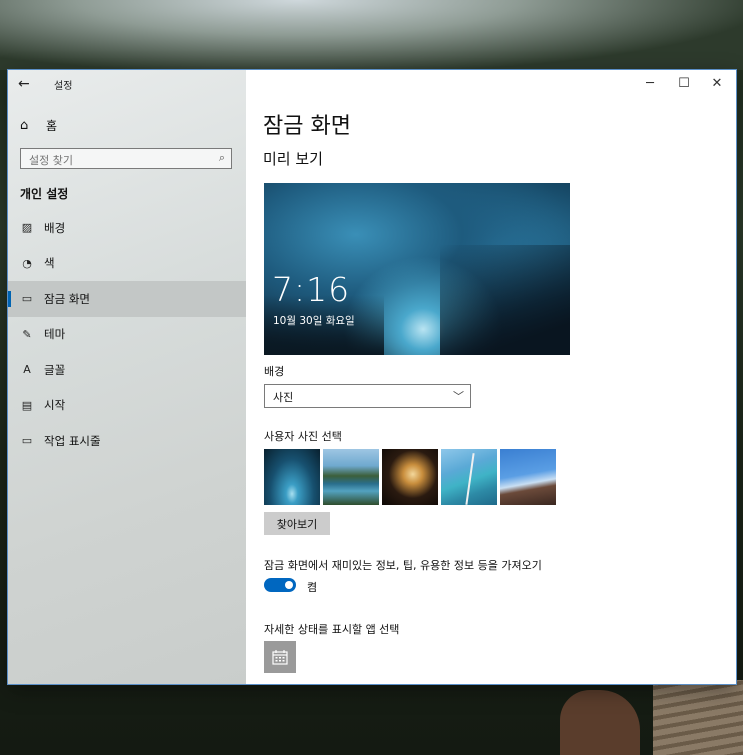 Image resolution: width=743 pixels, height=755 pixels. Describe the element at coordinates (127, 228) in the screenshot. I see `sidebar-item-background: ▨ 배경` at that location.